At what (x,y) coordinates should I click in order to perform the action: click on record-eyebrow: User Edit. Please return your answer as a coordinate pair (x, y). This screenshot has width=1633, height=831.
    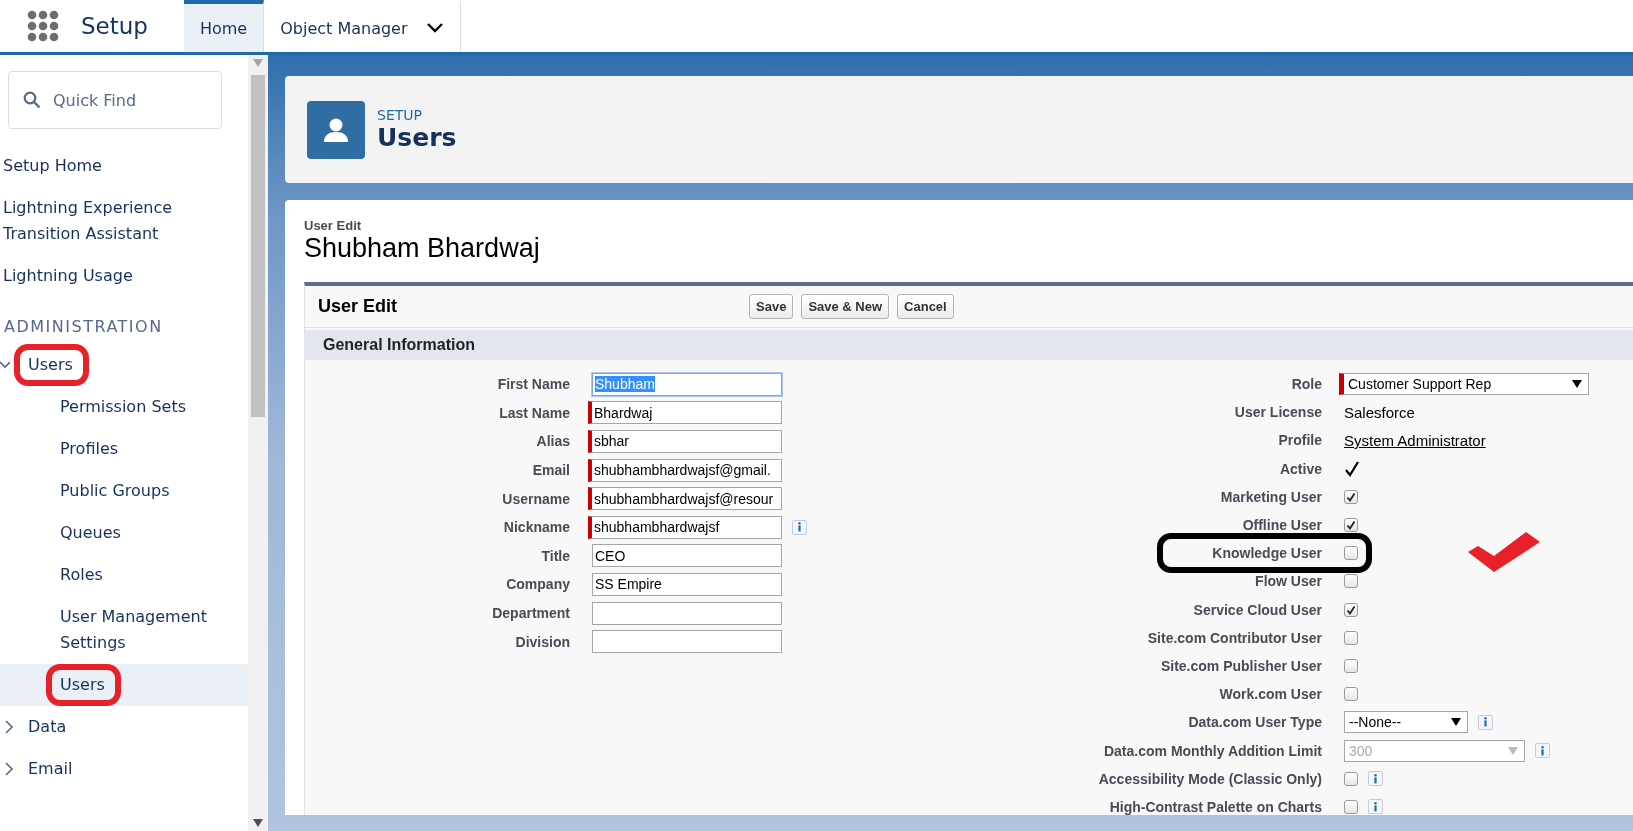
    Looking at the image, I should click on (333, 225).